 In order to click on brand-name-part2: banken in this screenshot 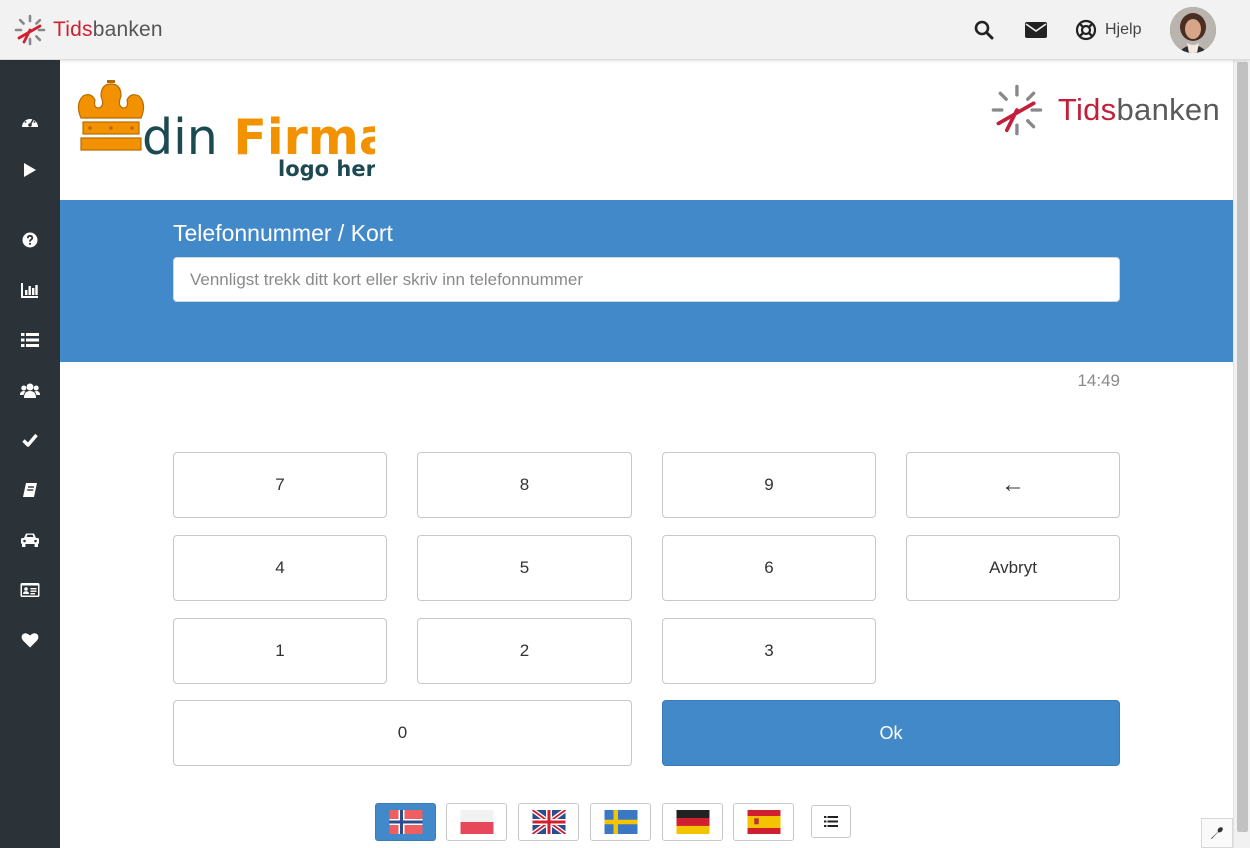, I will do `click(127, 29)`.